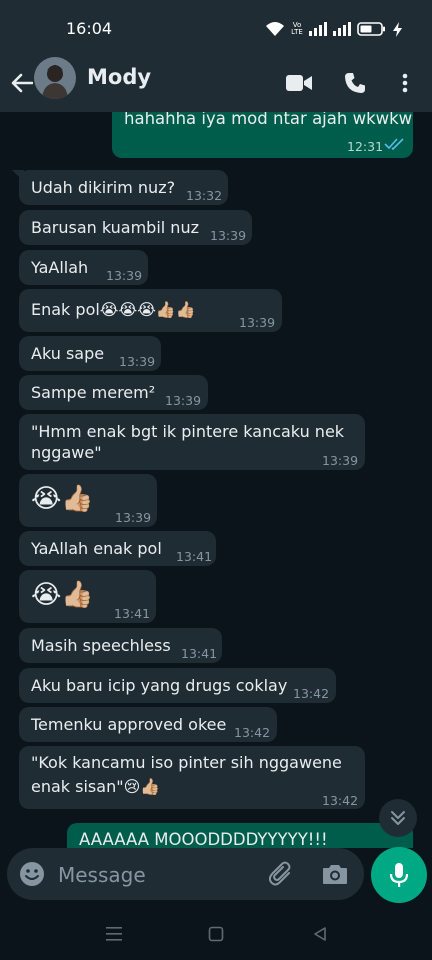 This screenshot has height=960, width=432. Describe the element at coordinates (113, 309) in the screenshot. I see `message-text: Enak pol😭😭😭👍🏼👍🏼` at that location.